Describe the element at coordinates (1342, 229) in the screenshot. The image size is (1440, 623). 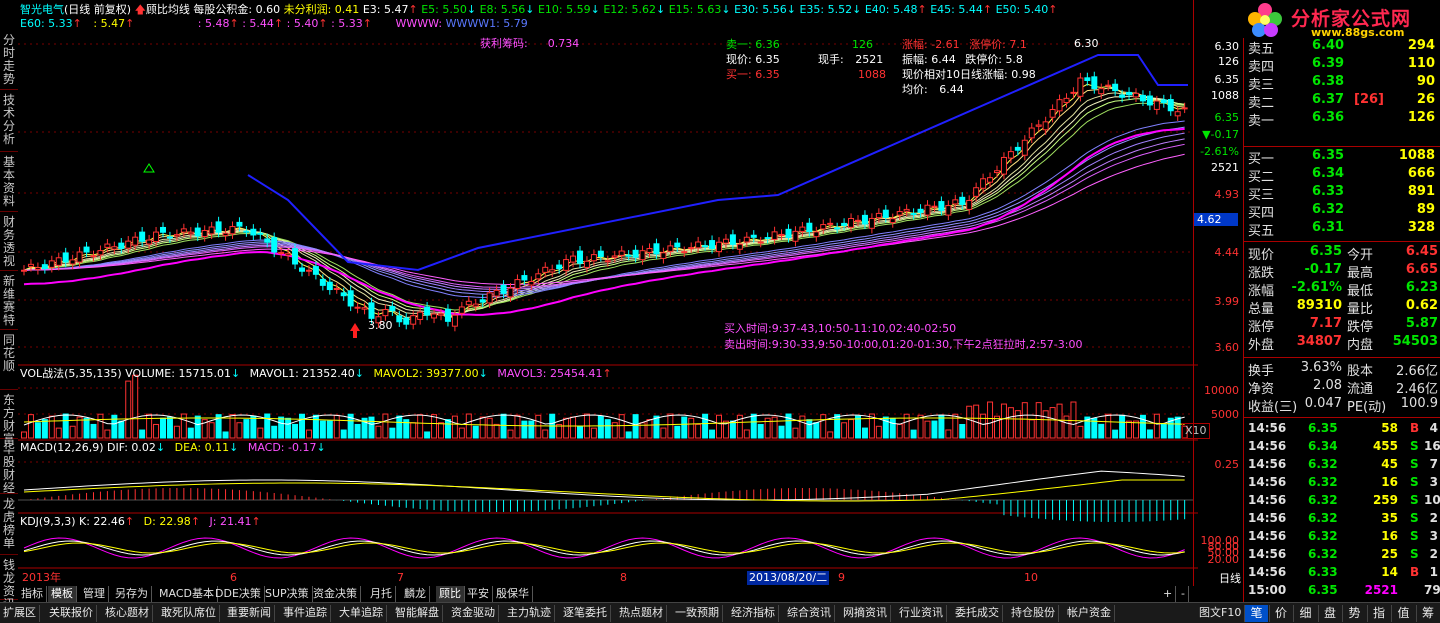
I see `buy-row-4: 买五 6.31 328` at that location.